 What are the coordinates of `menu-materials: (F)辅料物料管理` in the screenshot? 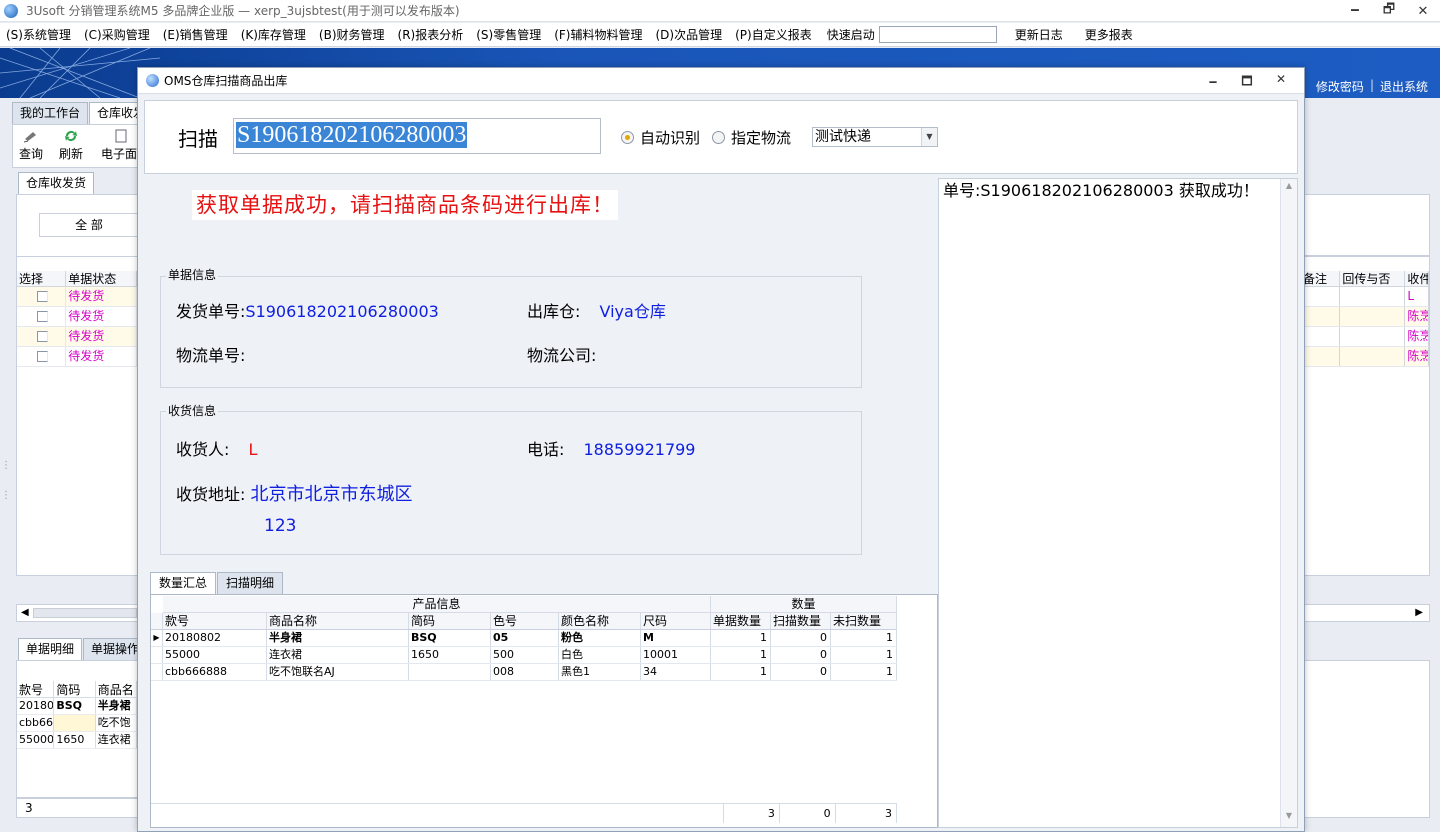 It's located at (598, 34).